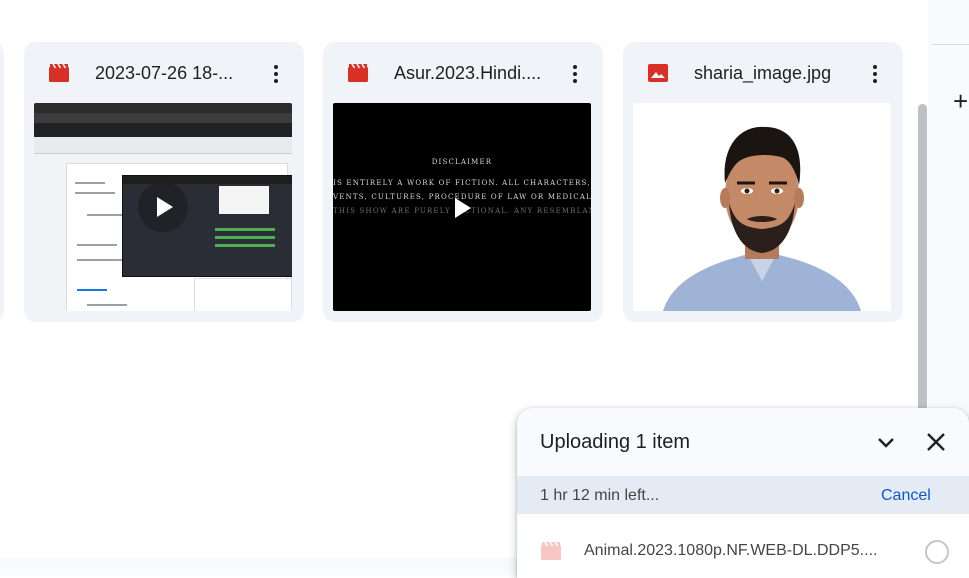 Image resolution: width=969 pixels, height=578 pixels. Describe the element at coordinates (937, 552) in the screenshot. I see `upload-progress-indicator` at that location.